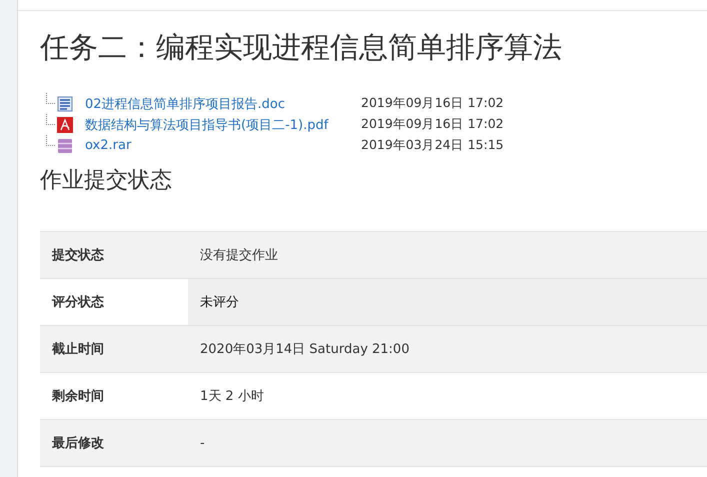  I want to click on status-label: 截止时间, so click(78, 350).